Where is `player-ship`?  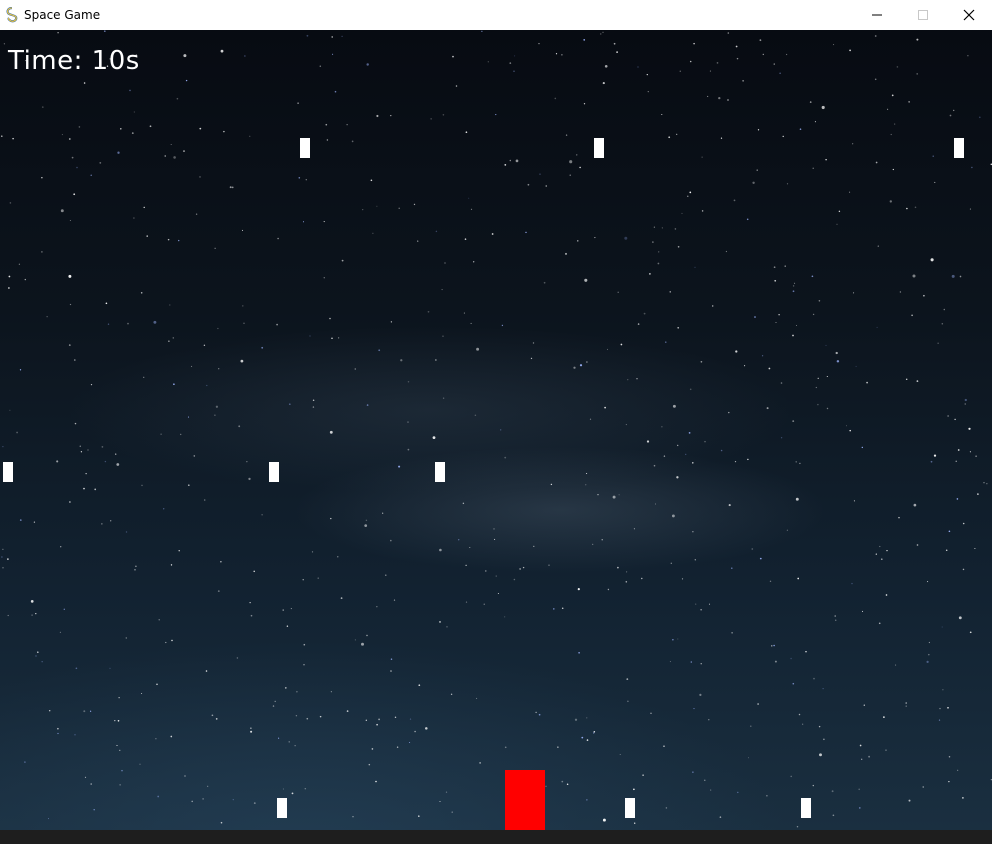
player-ship is located at coordinates (525, 800).